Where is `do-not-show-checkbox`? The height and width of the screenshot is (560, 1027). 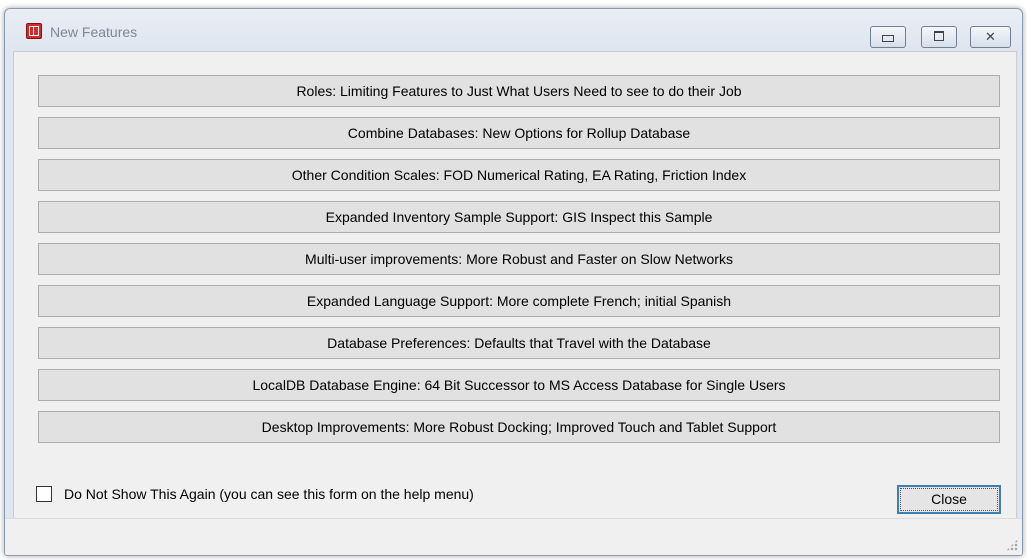
do-not-show-checkbox is located at coordinates (44, 494).